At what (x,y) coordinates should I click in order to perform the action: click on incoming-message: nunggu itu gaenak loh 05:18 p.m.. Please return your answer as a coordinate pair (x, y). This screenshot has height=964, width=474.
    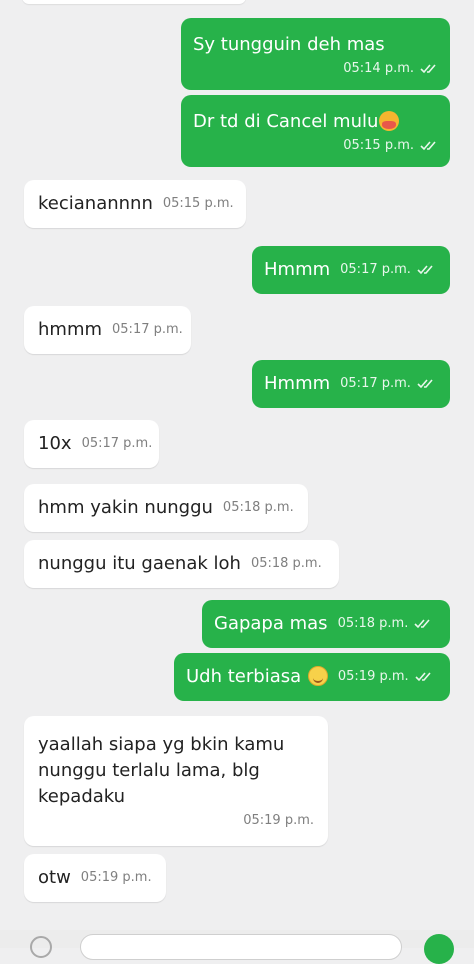
    Looking at the image, I should click on (181, 564).